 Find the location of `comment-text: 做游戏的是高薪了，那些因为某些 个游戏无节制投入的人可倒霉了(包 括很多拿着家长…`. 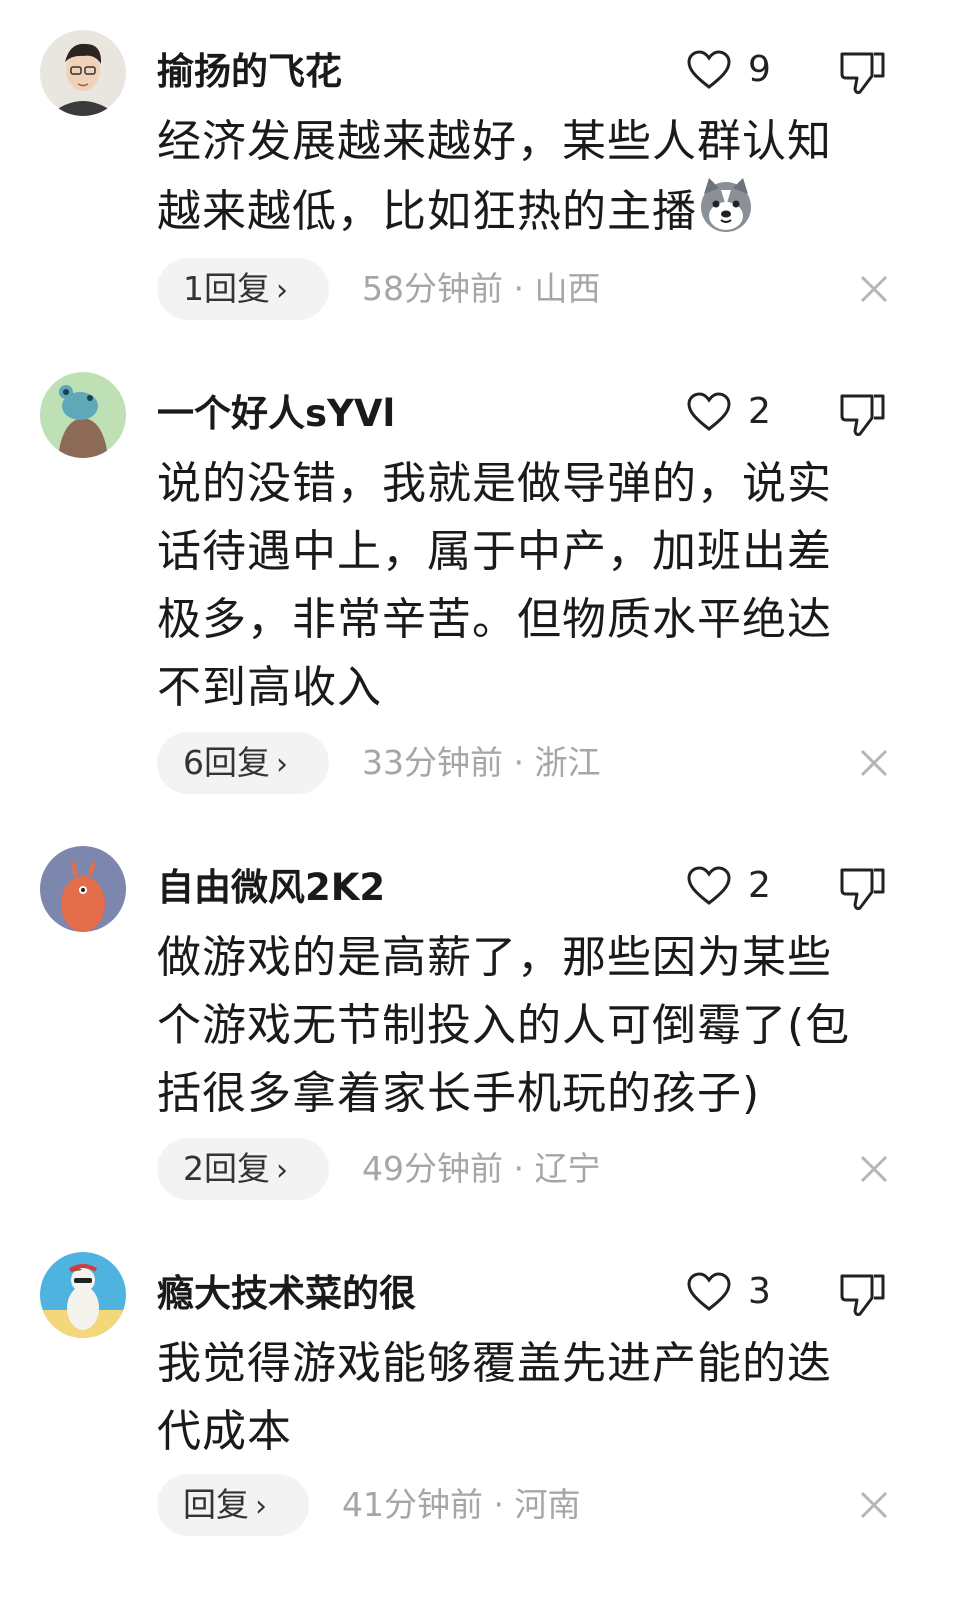

comment-text: 做游戏的是高薪了，那些因为某些 个游戏无节制投入的人可倒霉了(包 括很多拿着家长… is located at coordinates (522, 1026).